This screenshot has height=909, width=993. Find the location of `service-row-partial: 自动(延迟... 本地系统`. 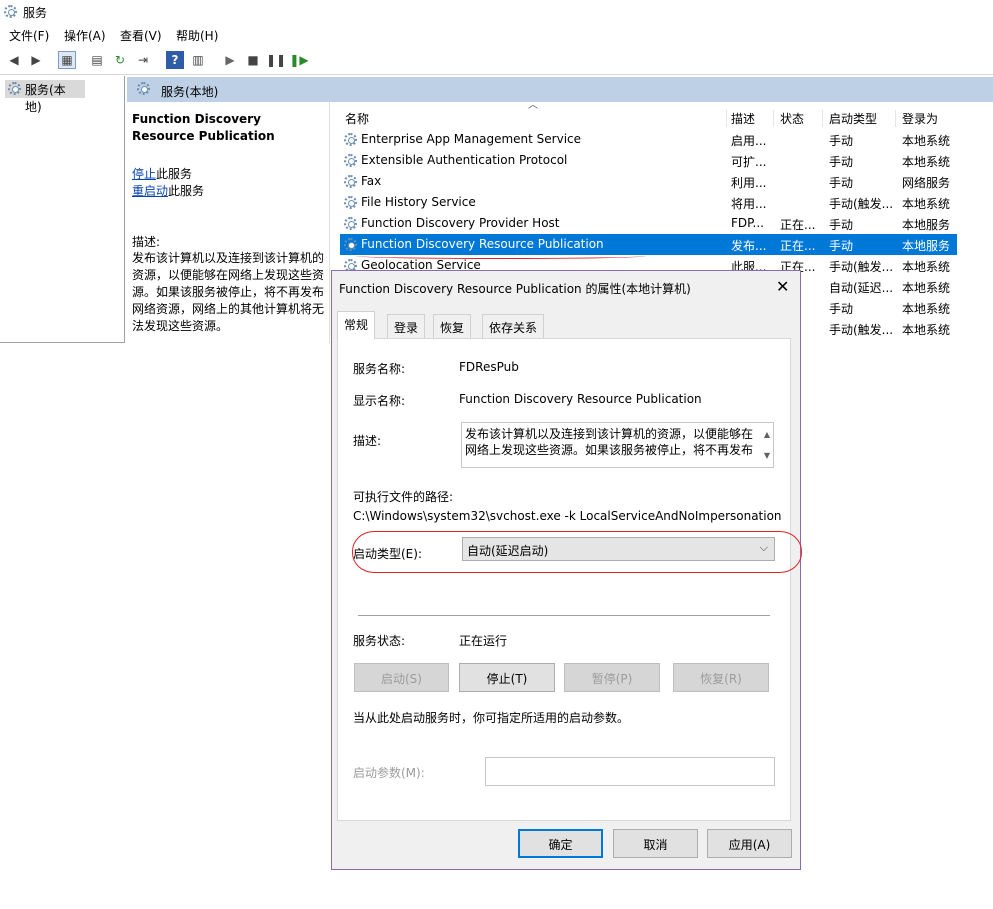

service-row-partial: 自动(延迟... 本地系统 is located at coordinates (878, 286).